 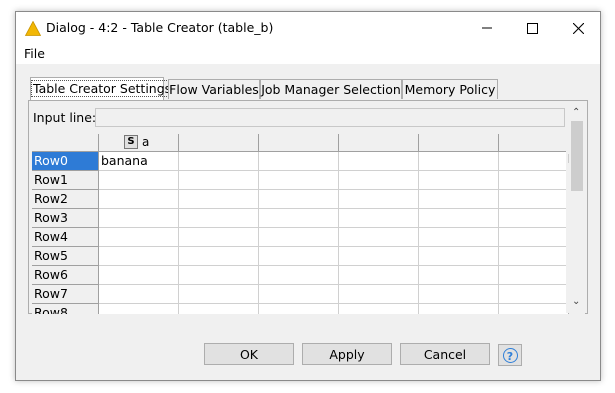 What do you see at coordinates (65, 294) in the screenshot?
I see `row-header: Row7` at bounding box center [65, 294].